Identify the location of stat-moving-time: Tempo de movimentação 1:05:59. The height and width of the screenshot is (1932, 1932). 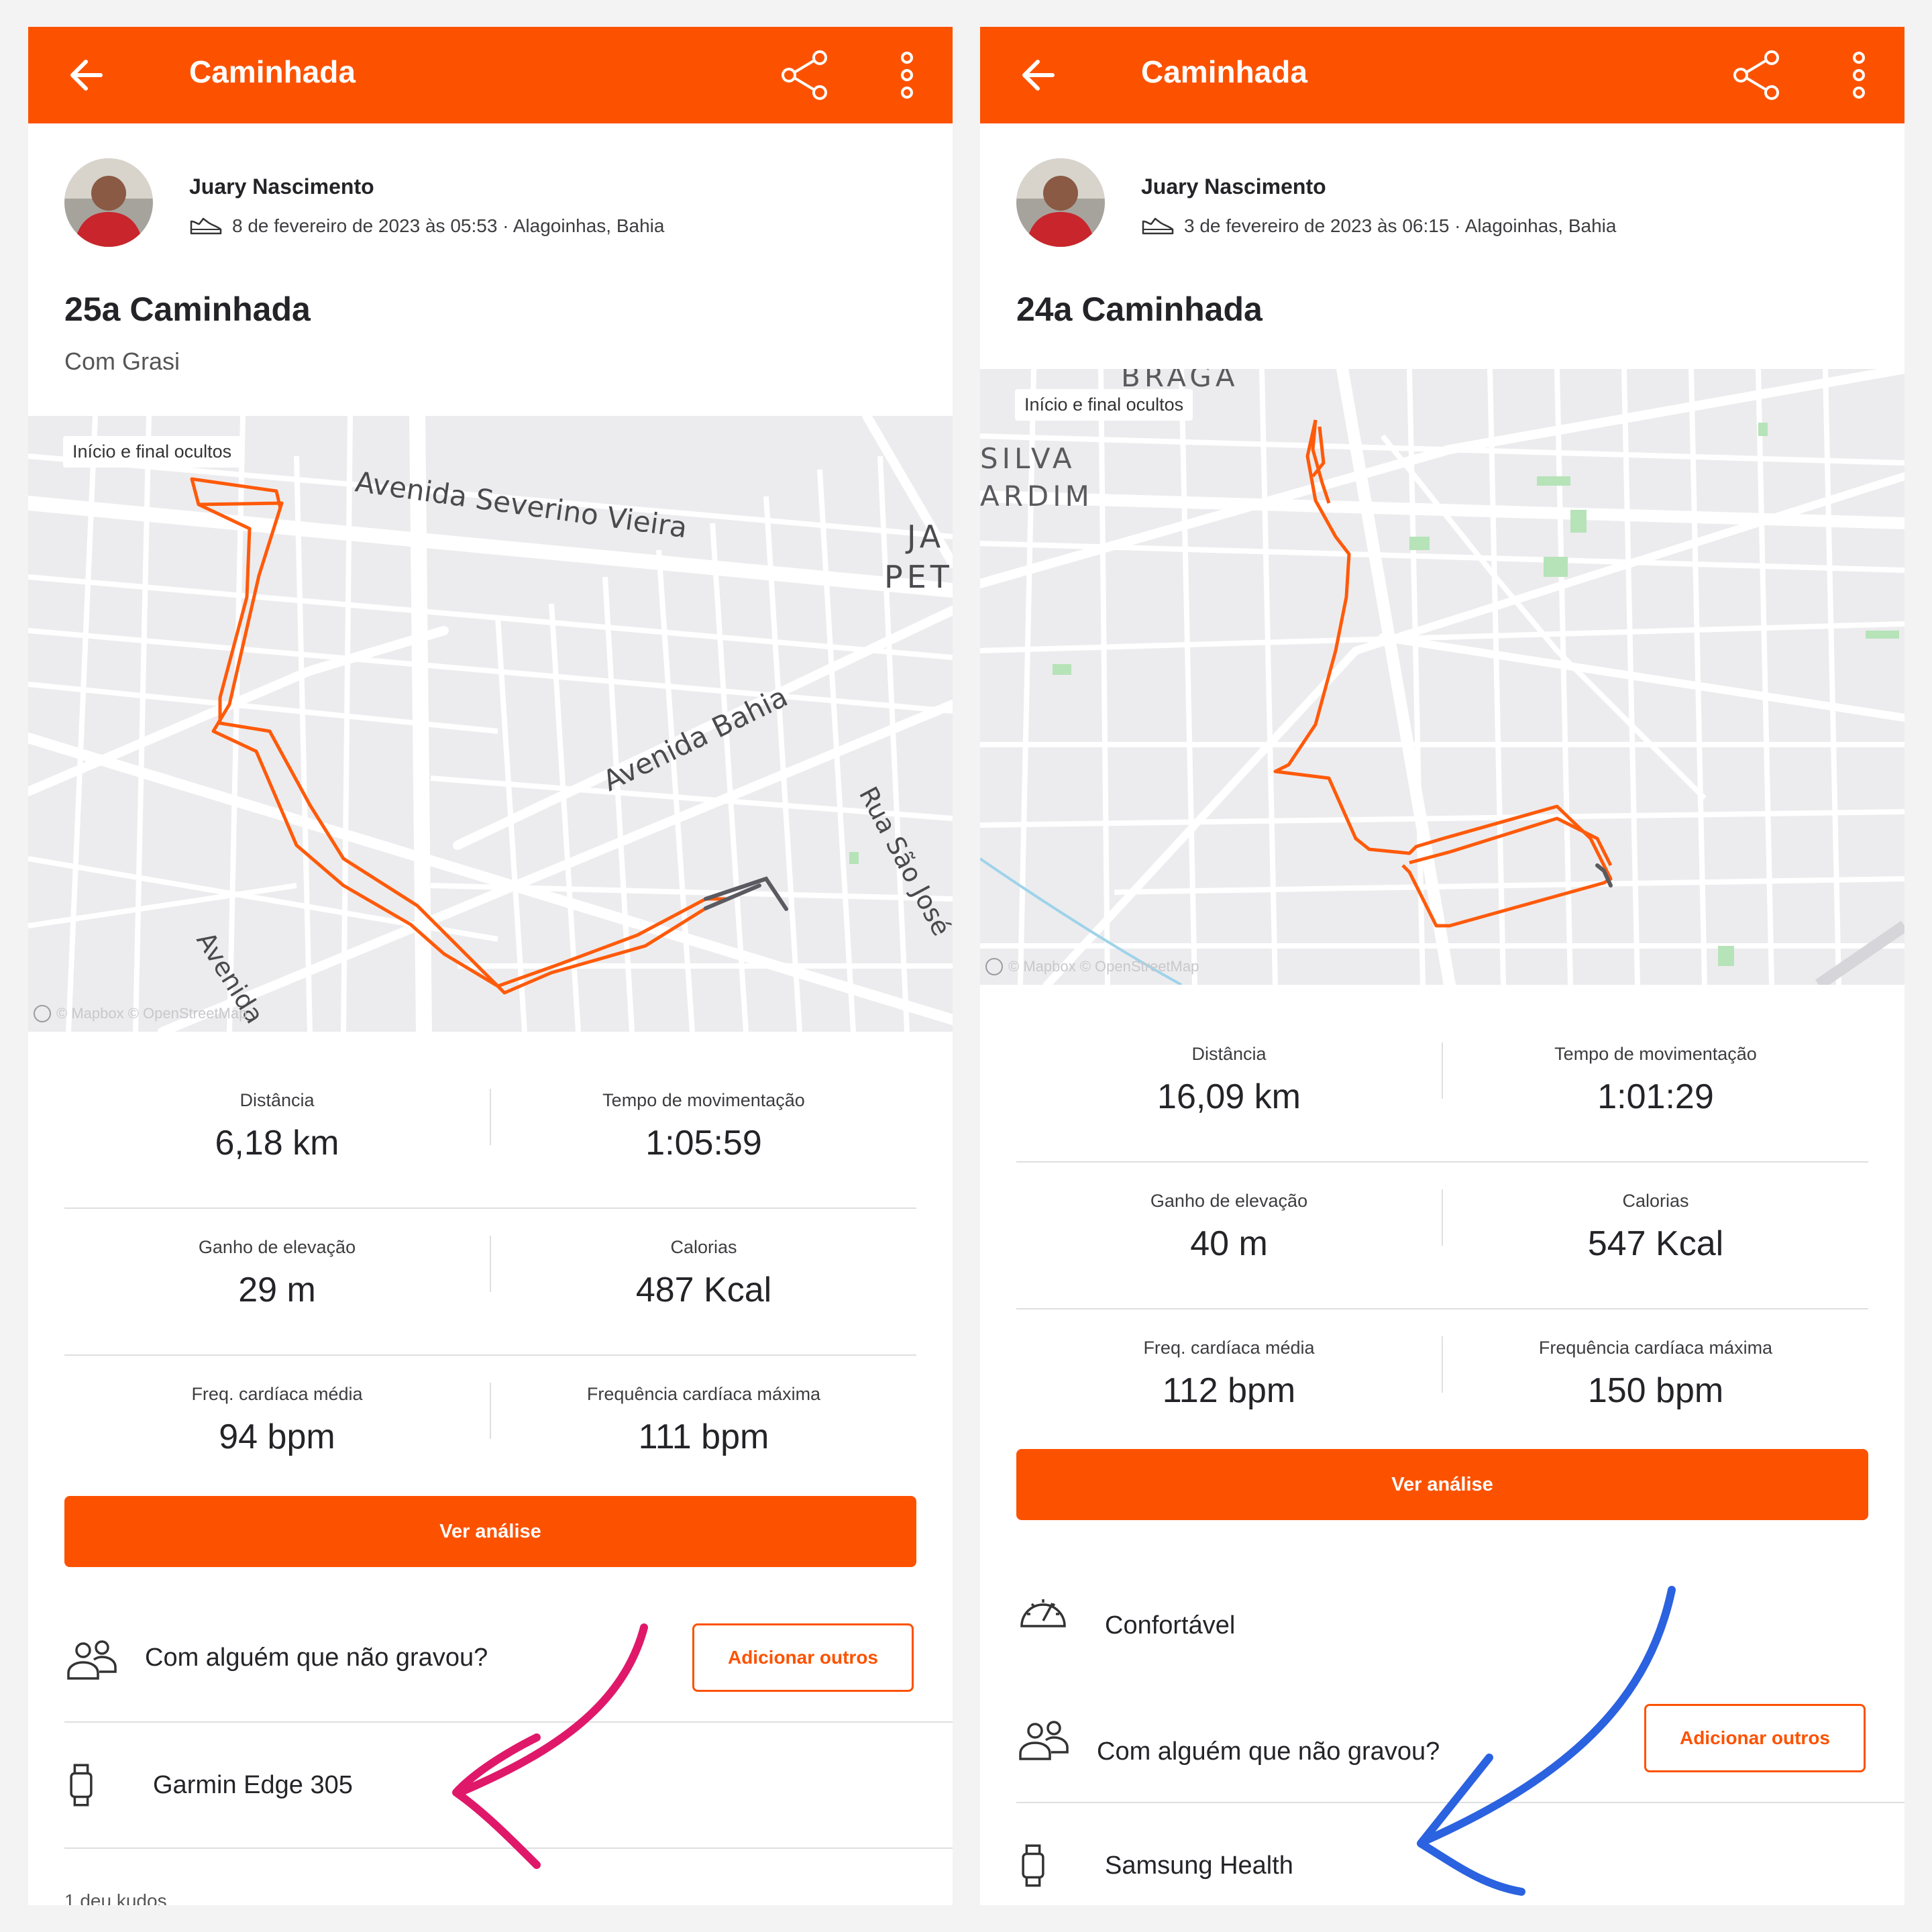
(703, 1126).